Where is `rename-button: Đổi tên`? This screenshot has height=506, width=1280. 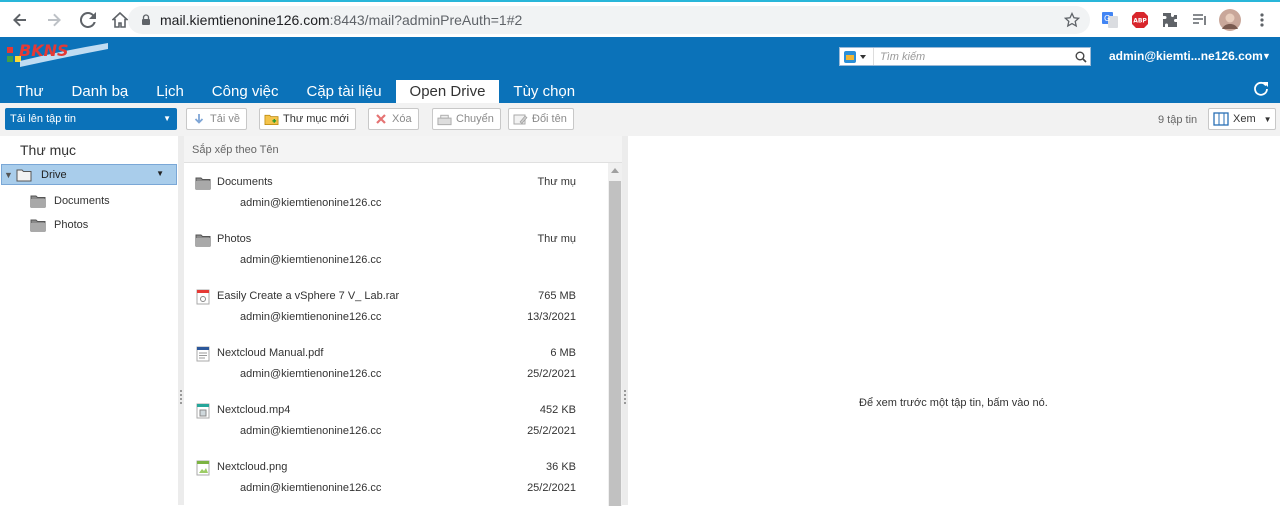
rename-button: Đổi tên is located at coordinates (541, 119).